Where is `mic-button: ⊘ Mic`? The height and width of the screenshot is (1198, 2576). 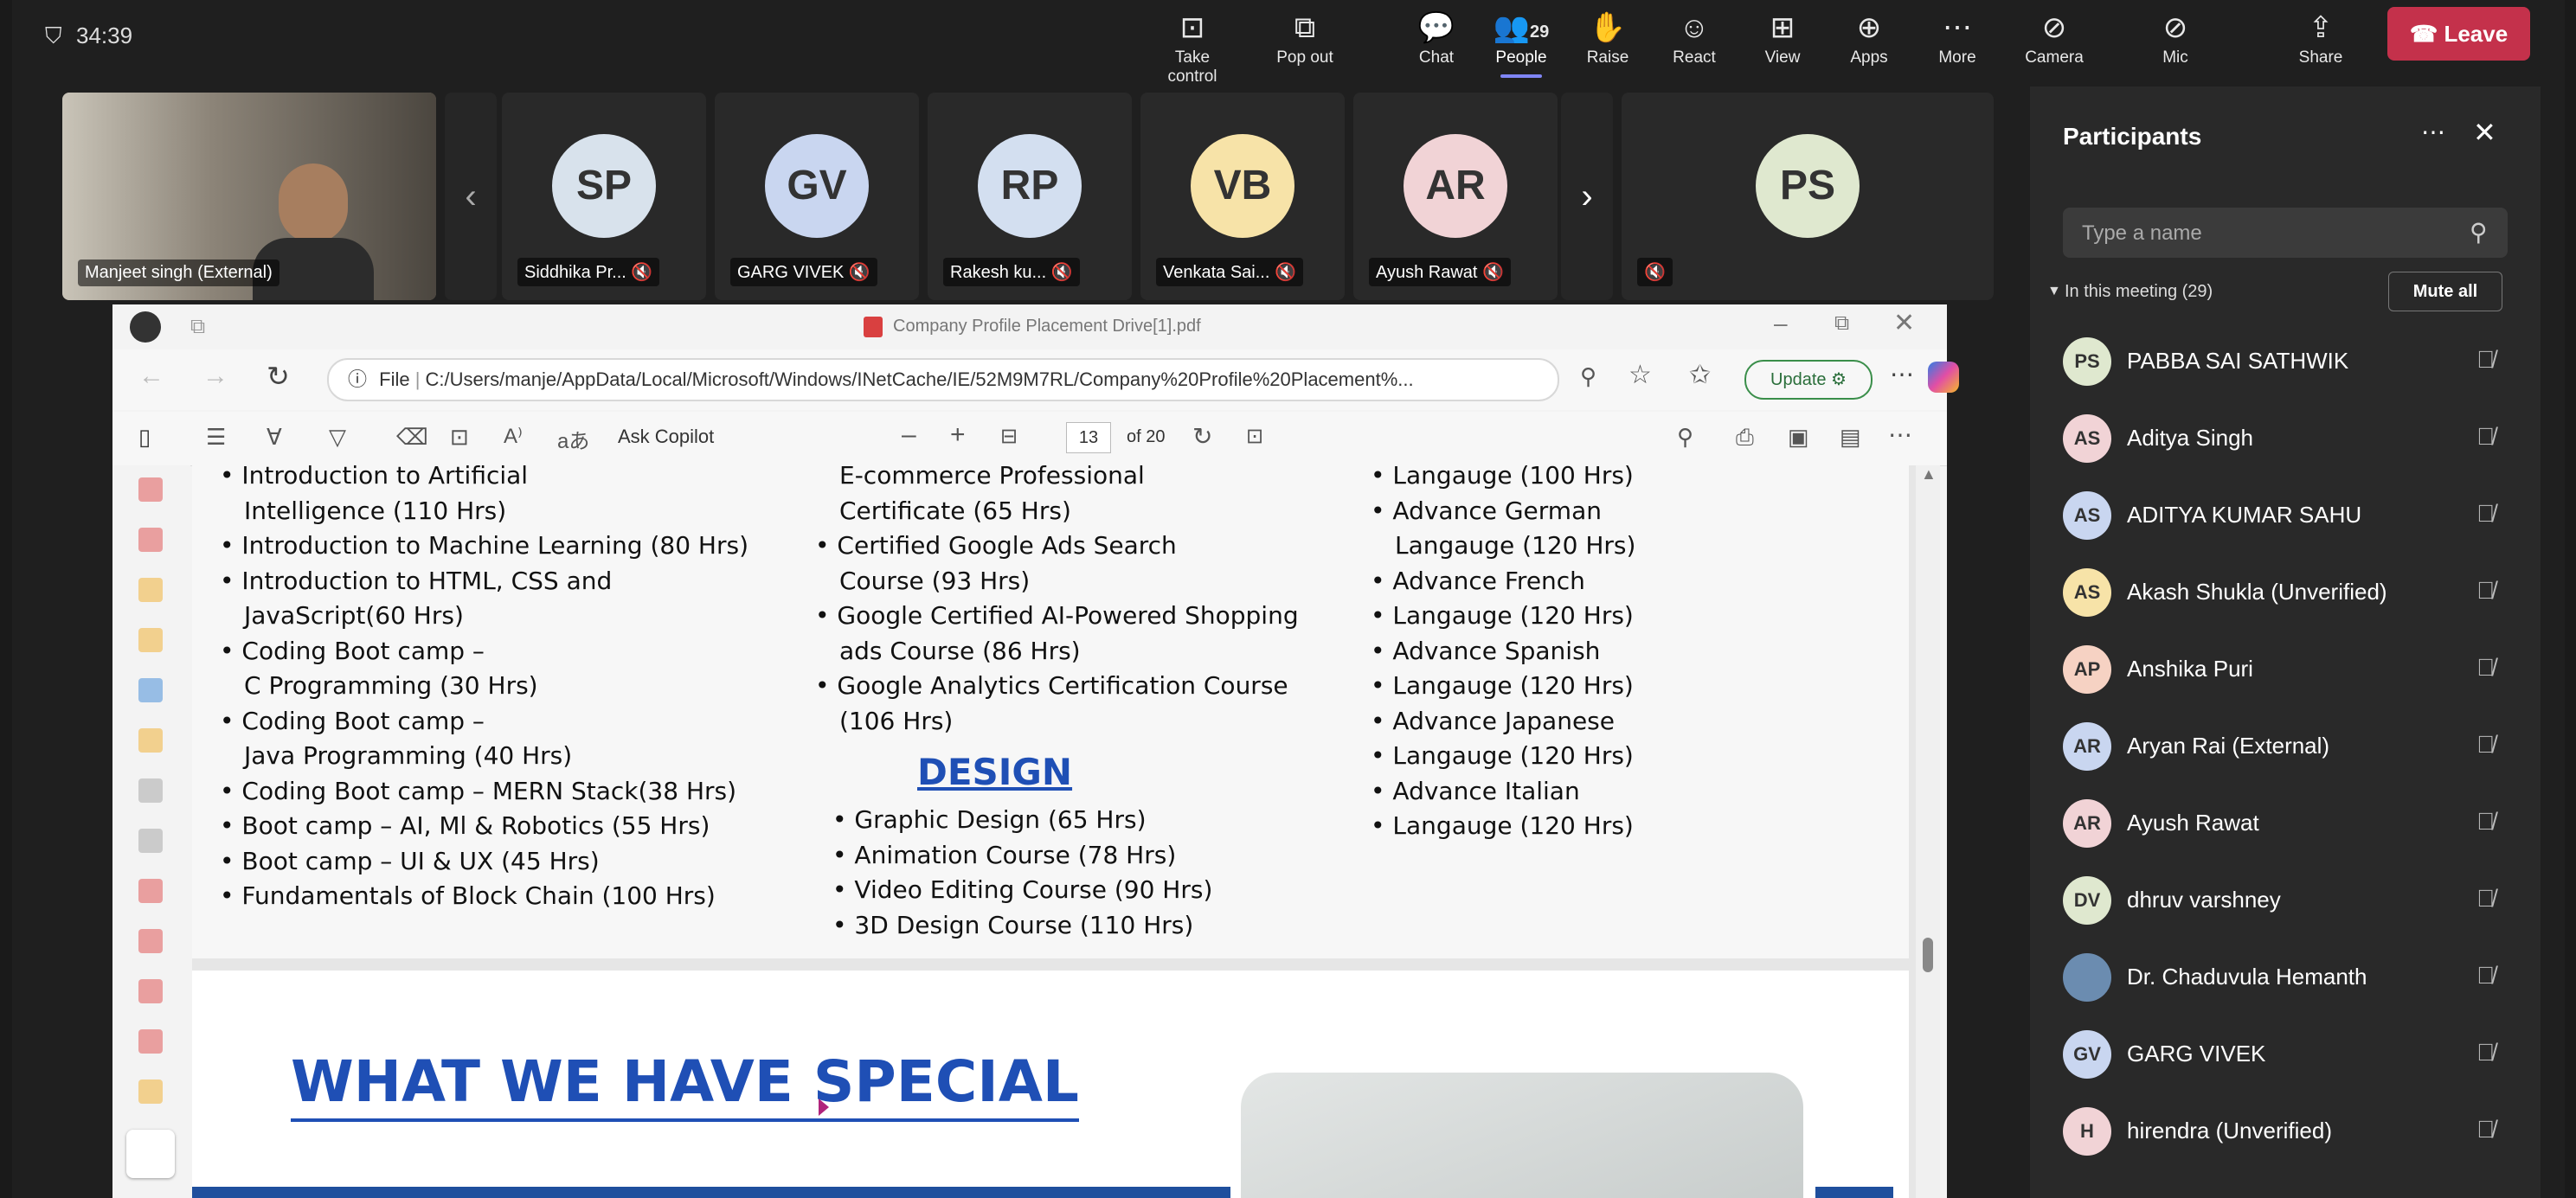 mic-button: ⊘ Mic is located at coordinates (2175, 37).